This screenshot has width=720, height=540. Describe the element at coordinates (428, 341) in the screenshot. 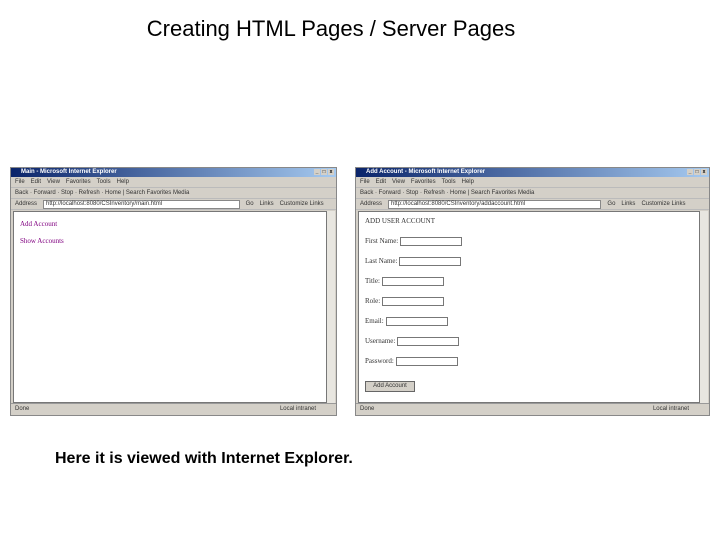

I see `username-input` at that location.